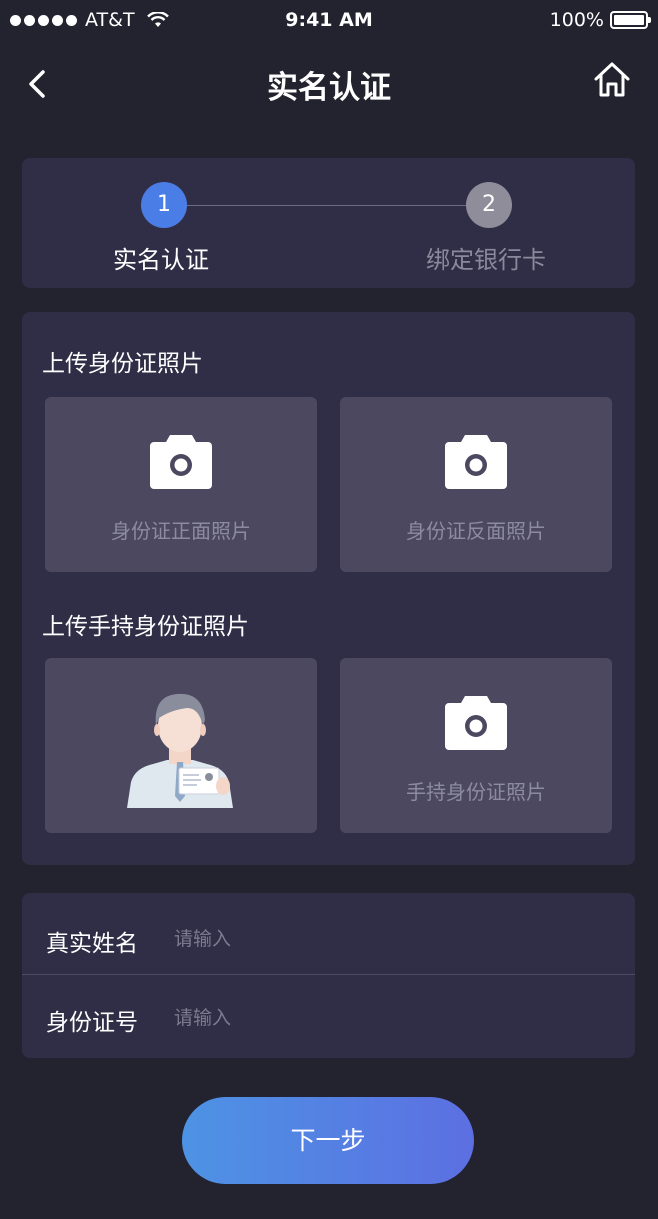 Image resolution: width=658 pixels, height=1219 pixels. I want to click on page-title: 实名认证, so click(329, 88).